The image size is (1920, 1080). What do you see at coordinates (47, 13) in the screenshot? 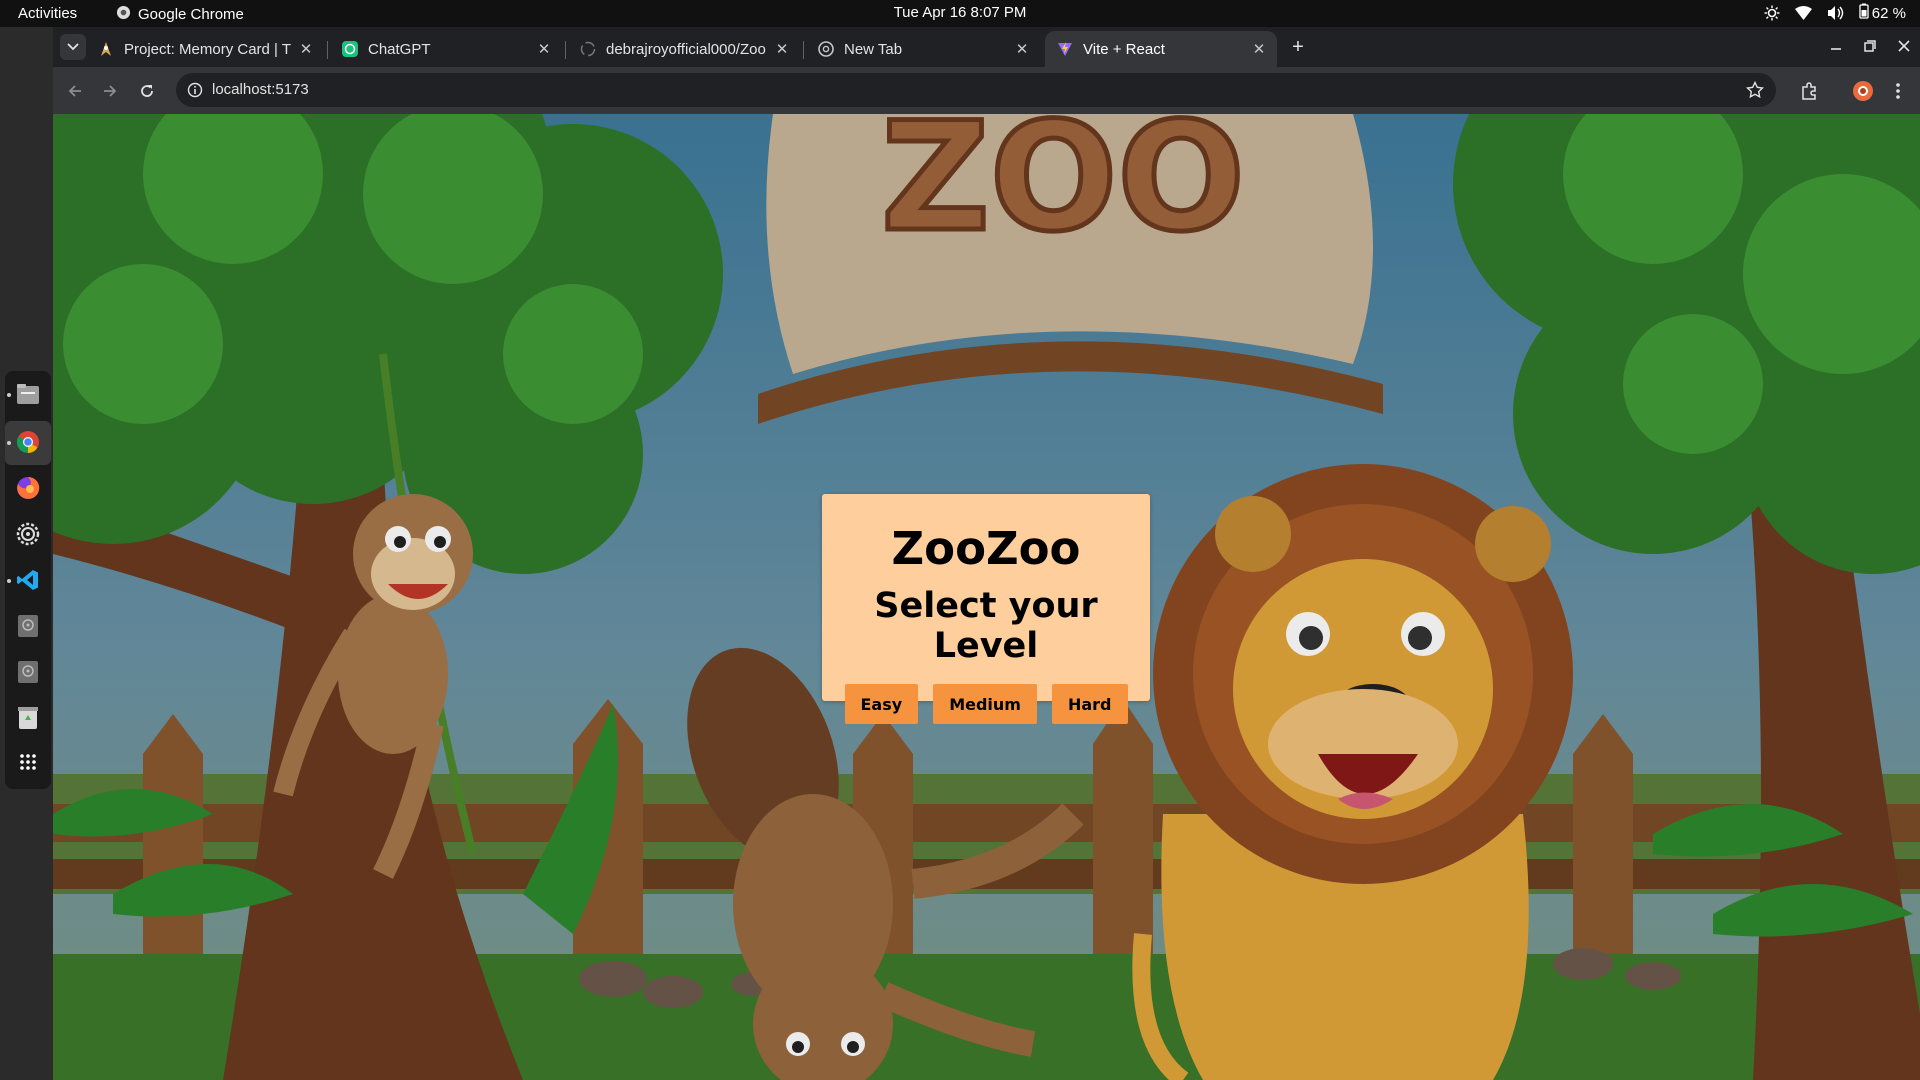
I see `activities-button: Activities` at bounding box center [47, 13].